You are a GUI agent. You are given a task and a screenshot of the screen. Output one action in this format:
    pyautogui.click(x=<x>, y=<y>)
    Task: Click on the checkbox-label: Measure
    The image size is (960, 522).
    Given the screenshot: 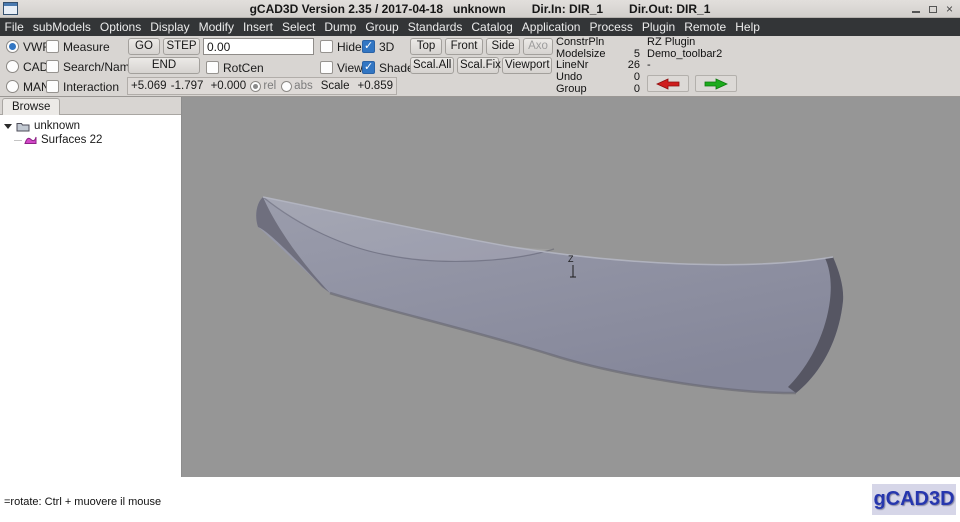 What is the action you would take?
    pyautogui.click(x=86, y=46)
    